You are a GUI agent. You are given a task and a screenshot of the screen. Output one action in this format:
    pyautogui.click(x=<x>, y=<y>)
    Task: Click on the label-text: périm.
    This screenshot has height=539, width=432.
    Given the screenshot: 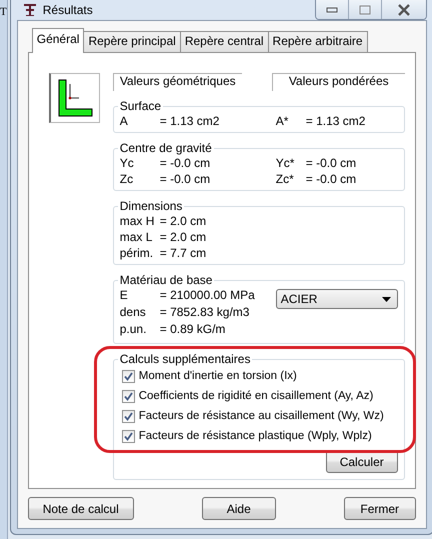 What is the action you would take?
    pyautogui.click(x=137, y=253)
    